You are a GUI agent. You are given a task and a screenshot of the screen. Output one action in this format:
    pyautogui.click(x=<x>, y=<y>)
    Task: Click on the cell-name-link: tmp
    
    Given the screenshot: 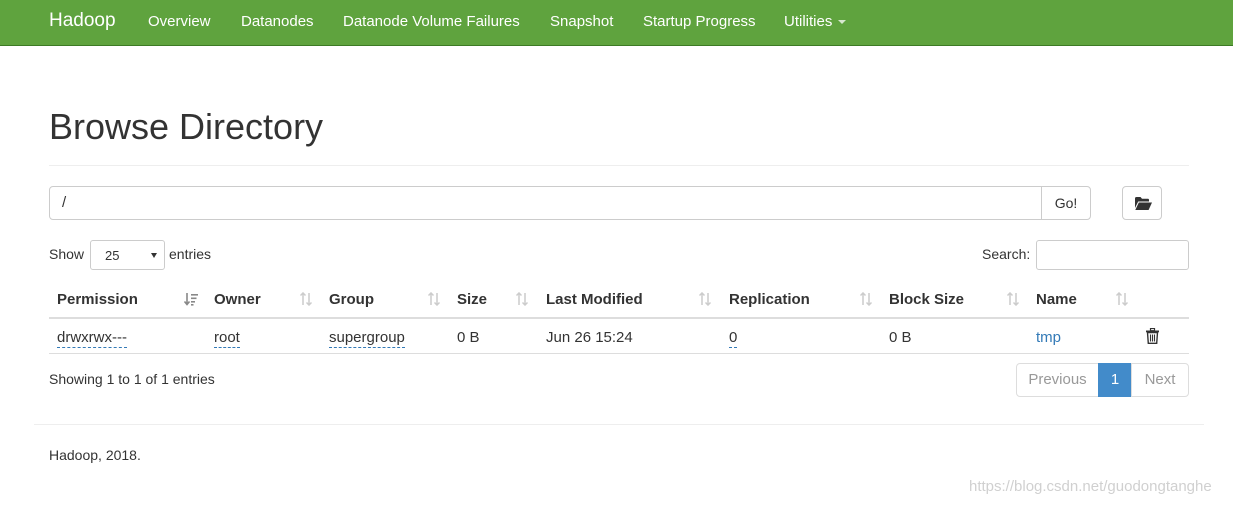 What is the action you would take?
    pyautogui.click(x=1048, y=337)
    